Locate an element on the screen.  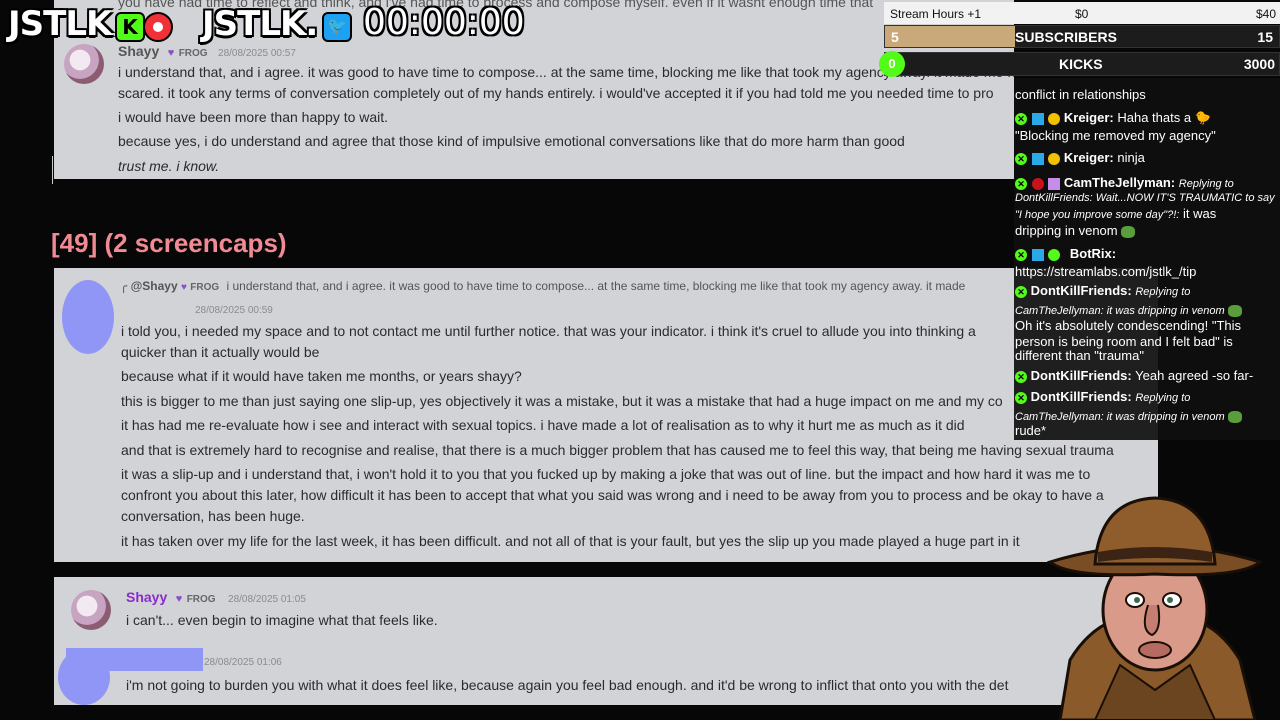
chat-text: ninja is located at coordinates (1131, 157).